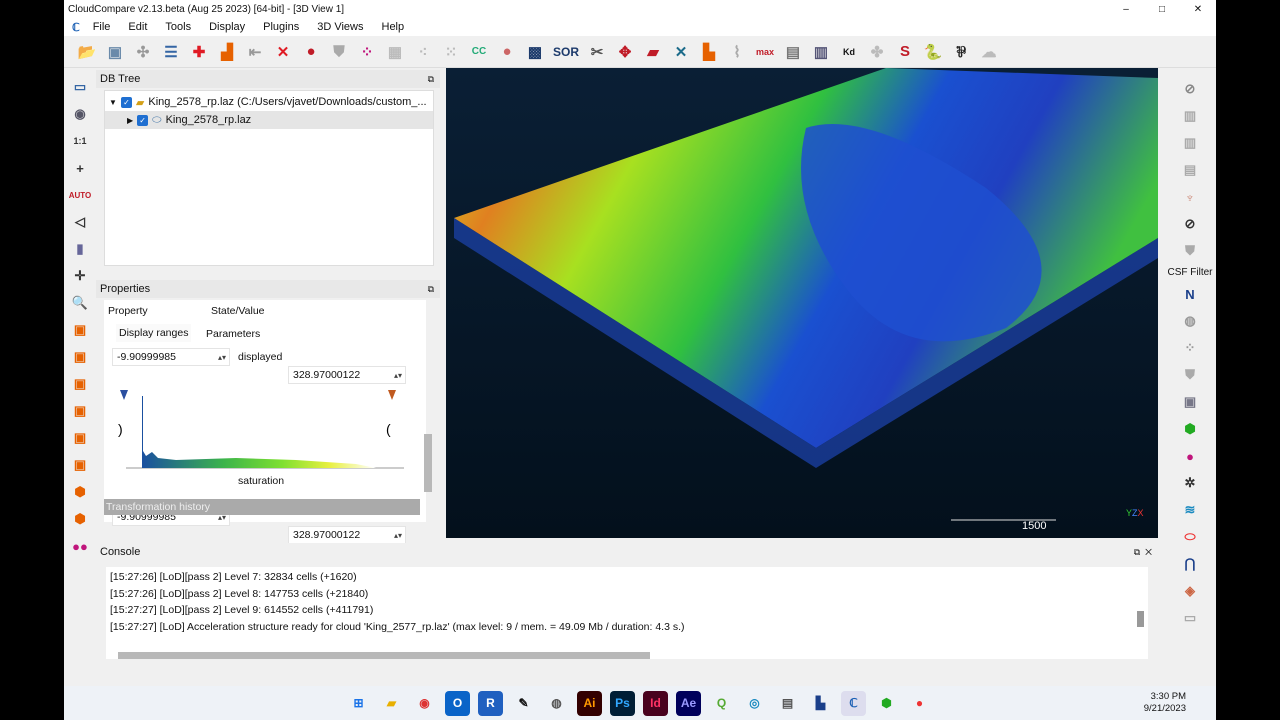 The image size is (1280, 720). I want to click on notes-icon: ▤, so click(787, 703).